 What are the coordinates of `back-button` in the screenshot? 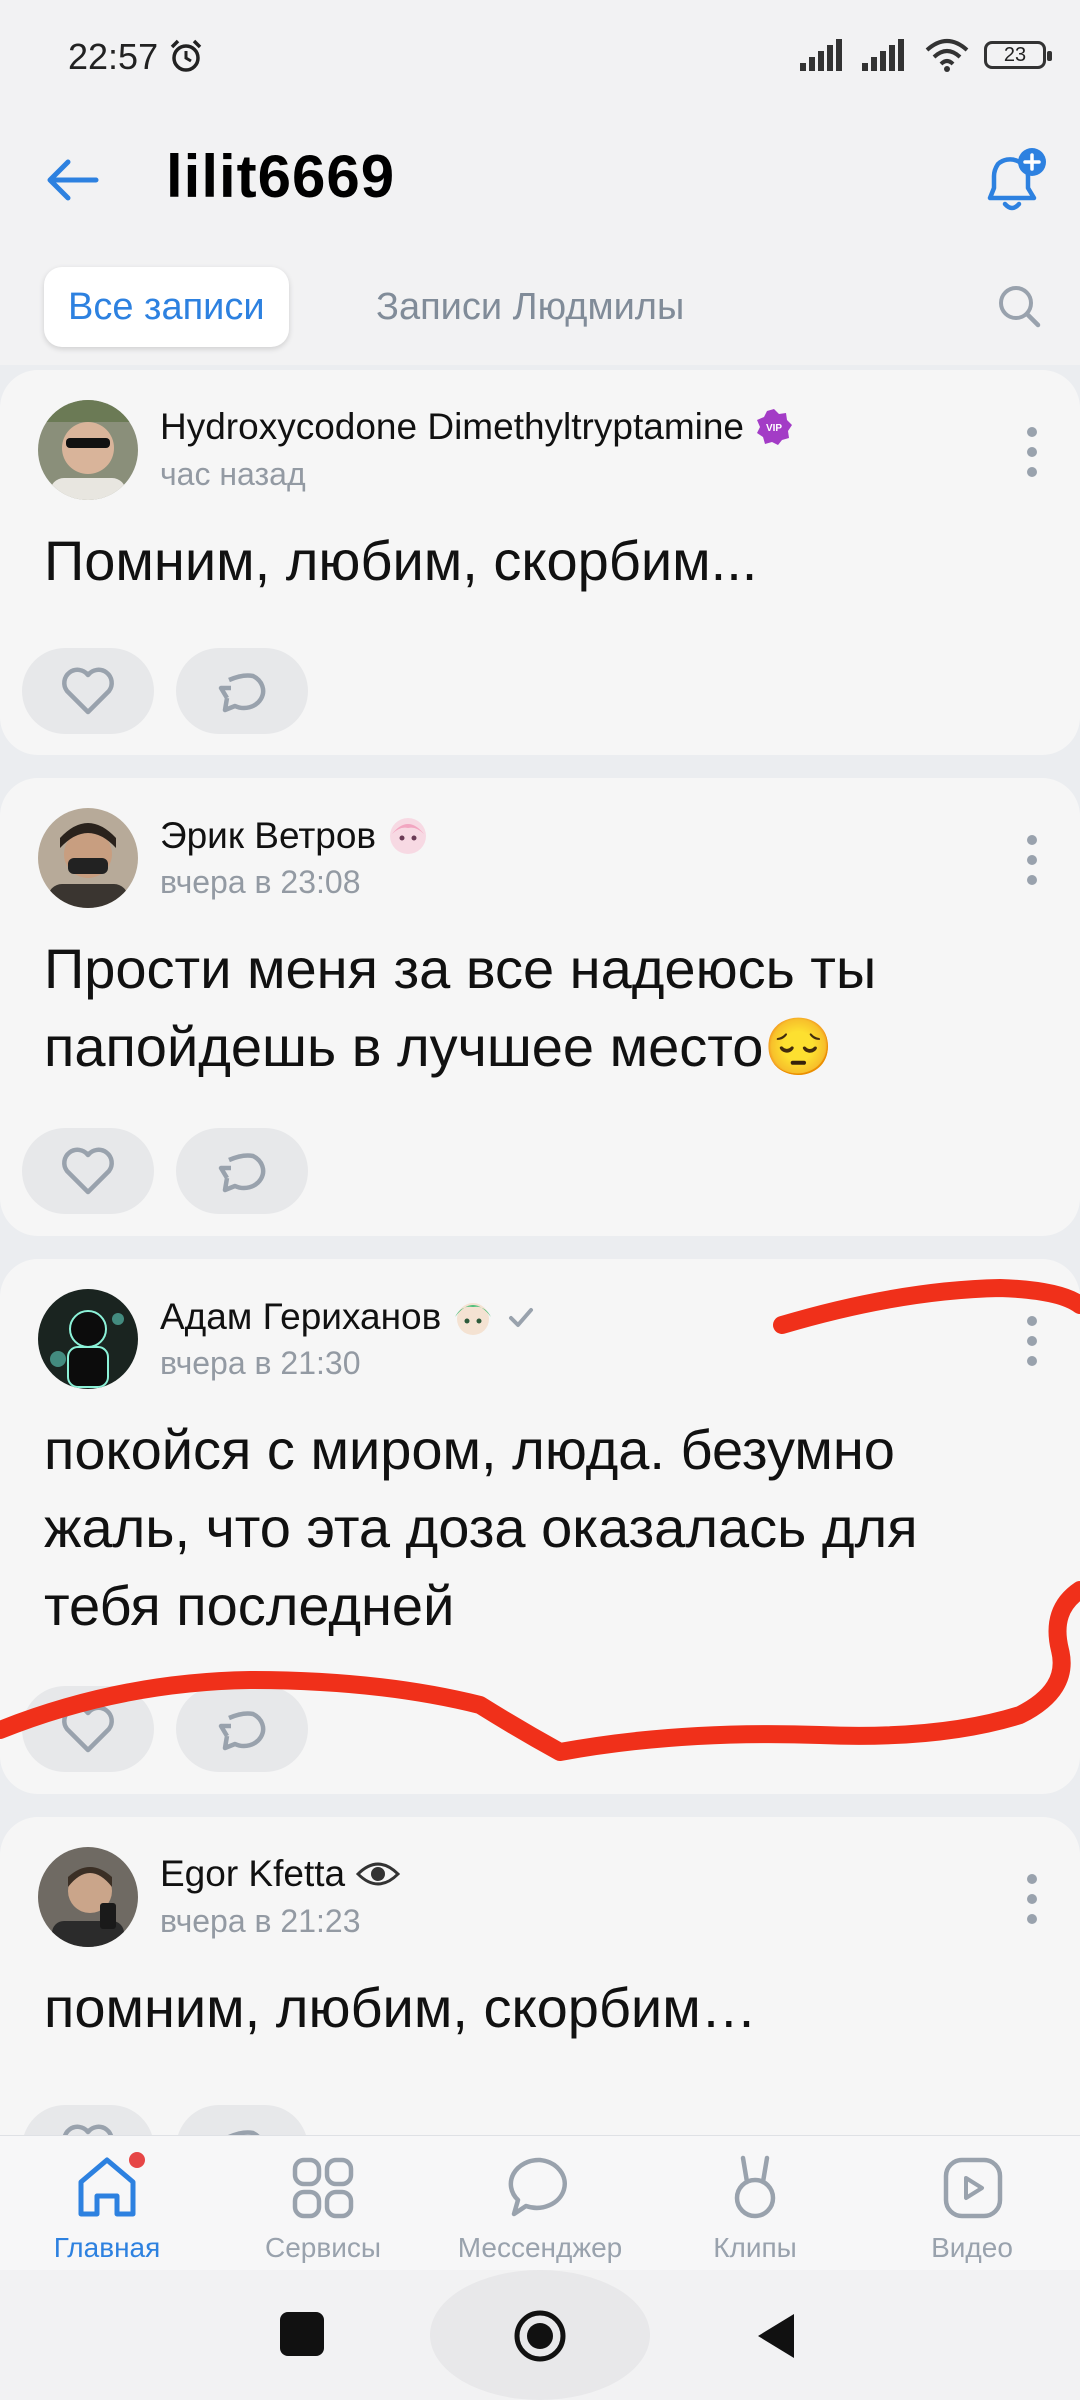 It's located at (72, 180).